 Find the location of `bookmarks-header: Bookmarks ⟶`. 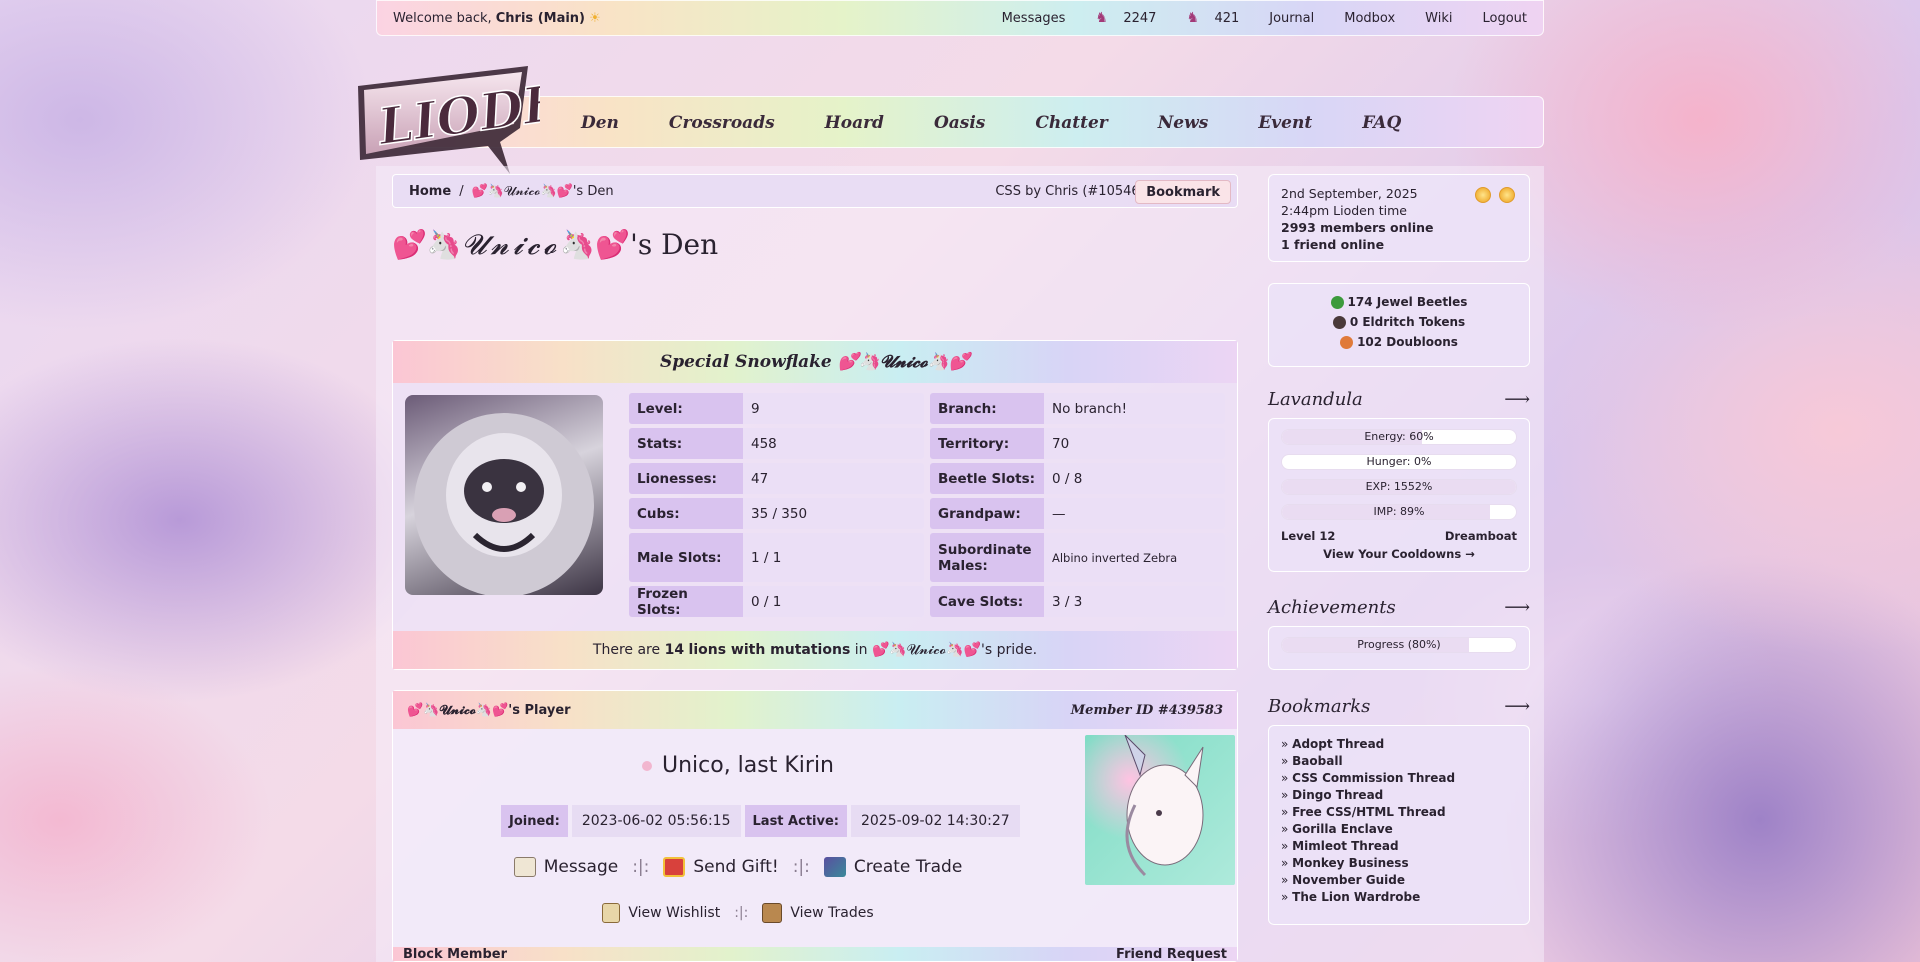

bookmarks-header: Bookmarks ⟶ is located at coordinates (1399, 706).